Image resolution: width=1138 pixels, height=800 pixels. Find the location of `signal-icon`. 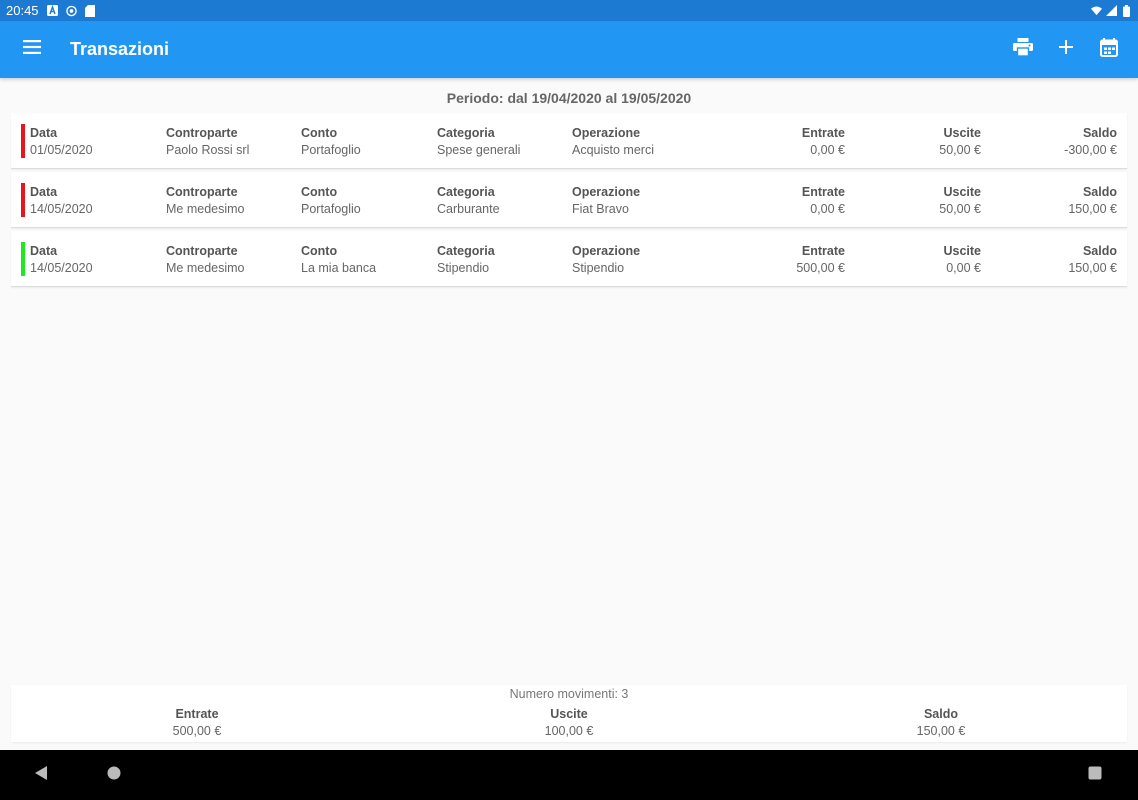

signal-icon is located at coordinates (1111, 10).